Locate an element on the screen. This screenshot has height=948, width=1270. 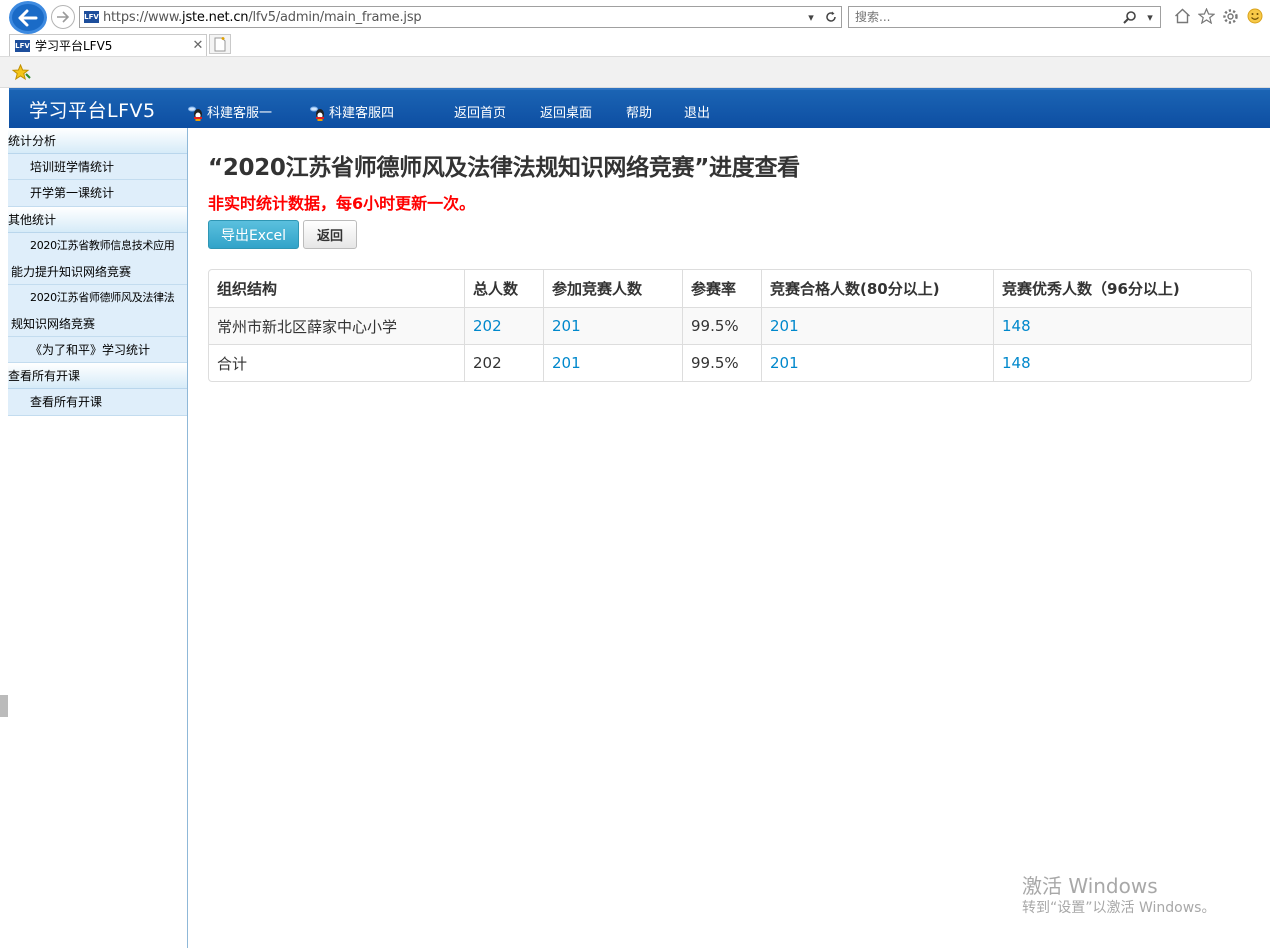
sidebar-item-label-line2: 能力提升知识网络竞赛 is located at coordinates (71, 272).